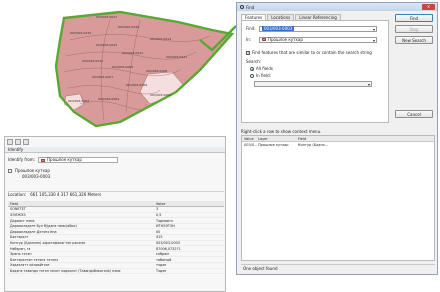 The width and height of the screenshot is (440, 292). Describe the element at coordinates (116, 177) in the screenshot. I see `tree-feature-node: 003/003-0003` at that location.